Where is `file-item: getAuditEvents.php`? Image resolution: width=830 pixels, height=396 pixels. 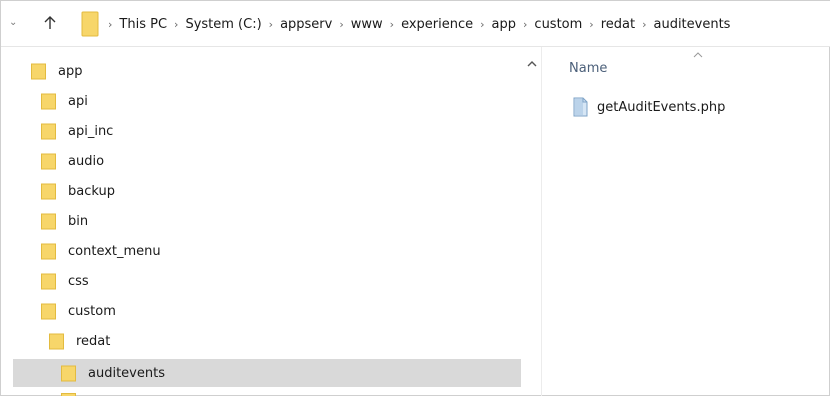
file-item: getAuditEvents.php is located at coordinates (648, 107).